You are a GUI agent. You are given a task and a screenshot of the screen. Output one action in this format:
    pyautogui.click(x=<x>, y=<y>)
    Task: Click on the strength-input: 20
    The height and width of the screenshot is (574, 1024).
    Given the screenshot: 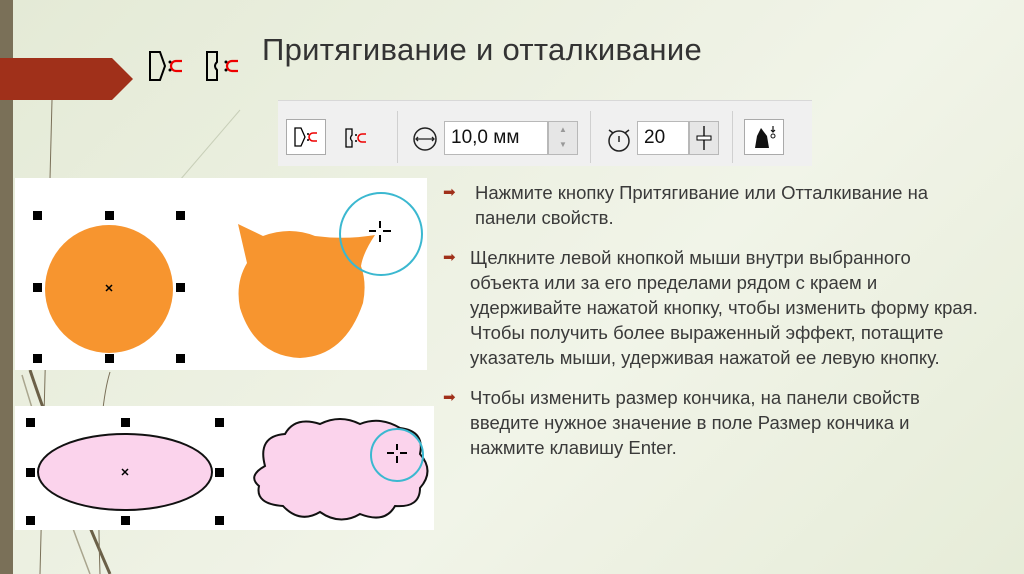 What is the action you would take?
    pyautogui.click(x=663, y=138)
    